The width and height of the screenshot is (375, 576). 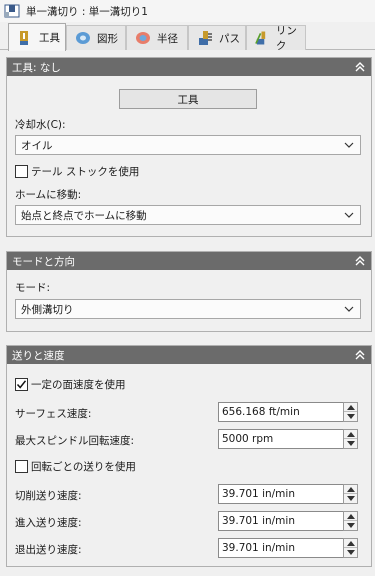 What do you see at coordinates (167, 38) in the screenshot?
I see `tab-label: 半径` at bounding box center [167, 38].